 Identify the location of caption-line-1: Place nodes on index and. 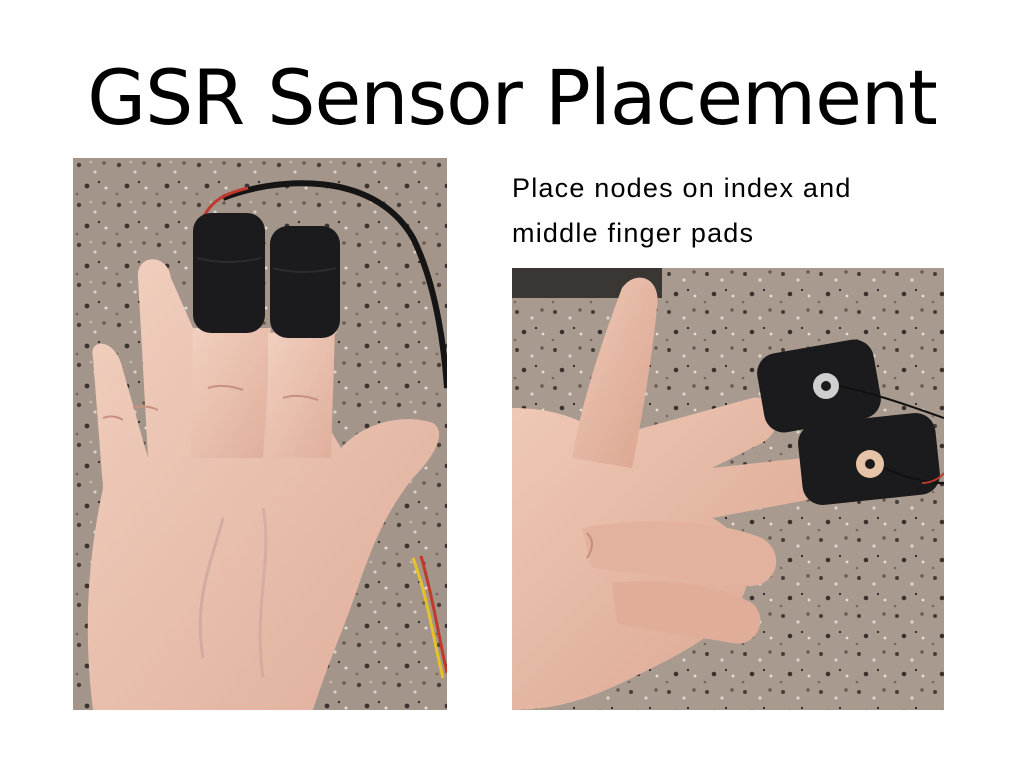
(682, 188).